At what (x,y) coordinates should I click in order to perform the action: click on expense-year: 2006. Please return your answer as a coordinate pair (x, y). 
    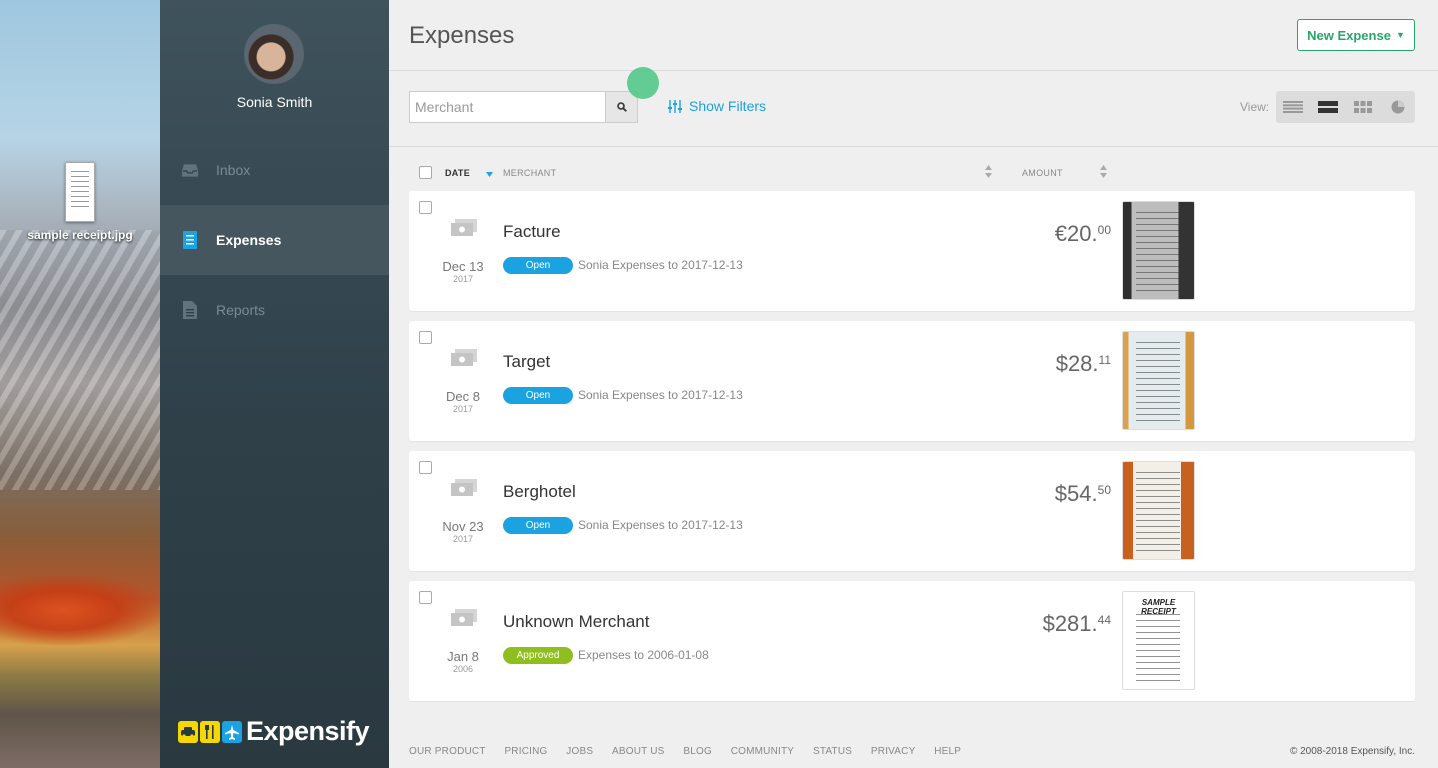
    Looking at the image, I should click on (463, 669).